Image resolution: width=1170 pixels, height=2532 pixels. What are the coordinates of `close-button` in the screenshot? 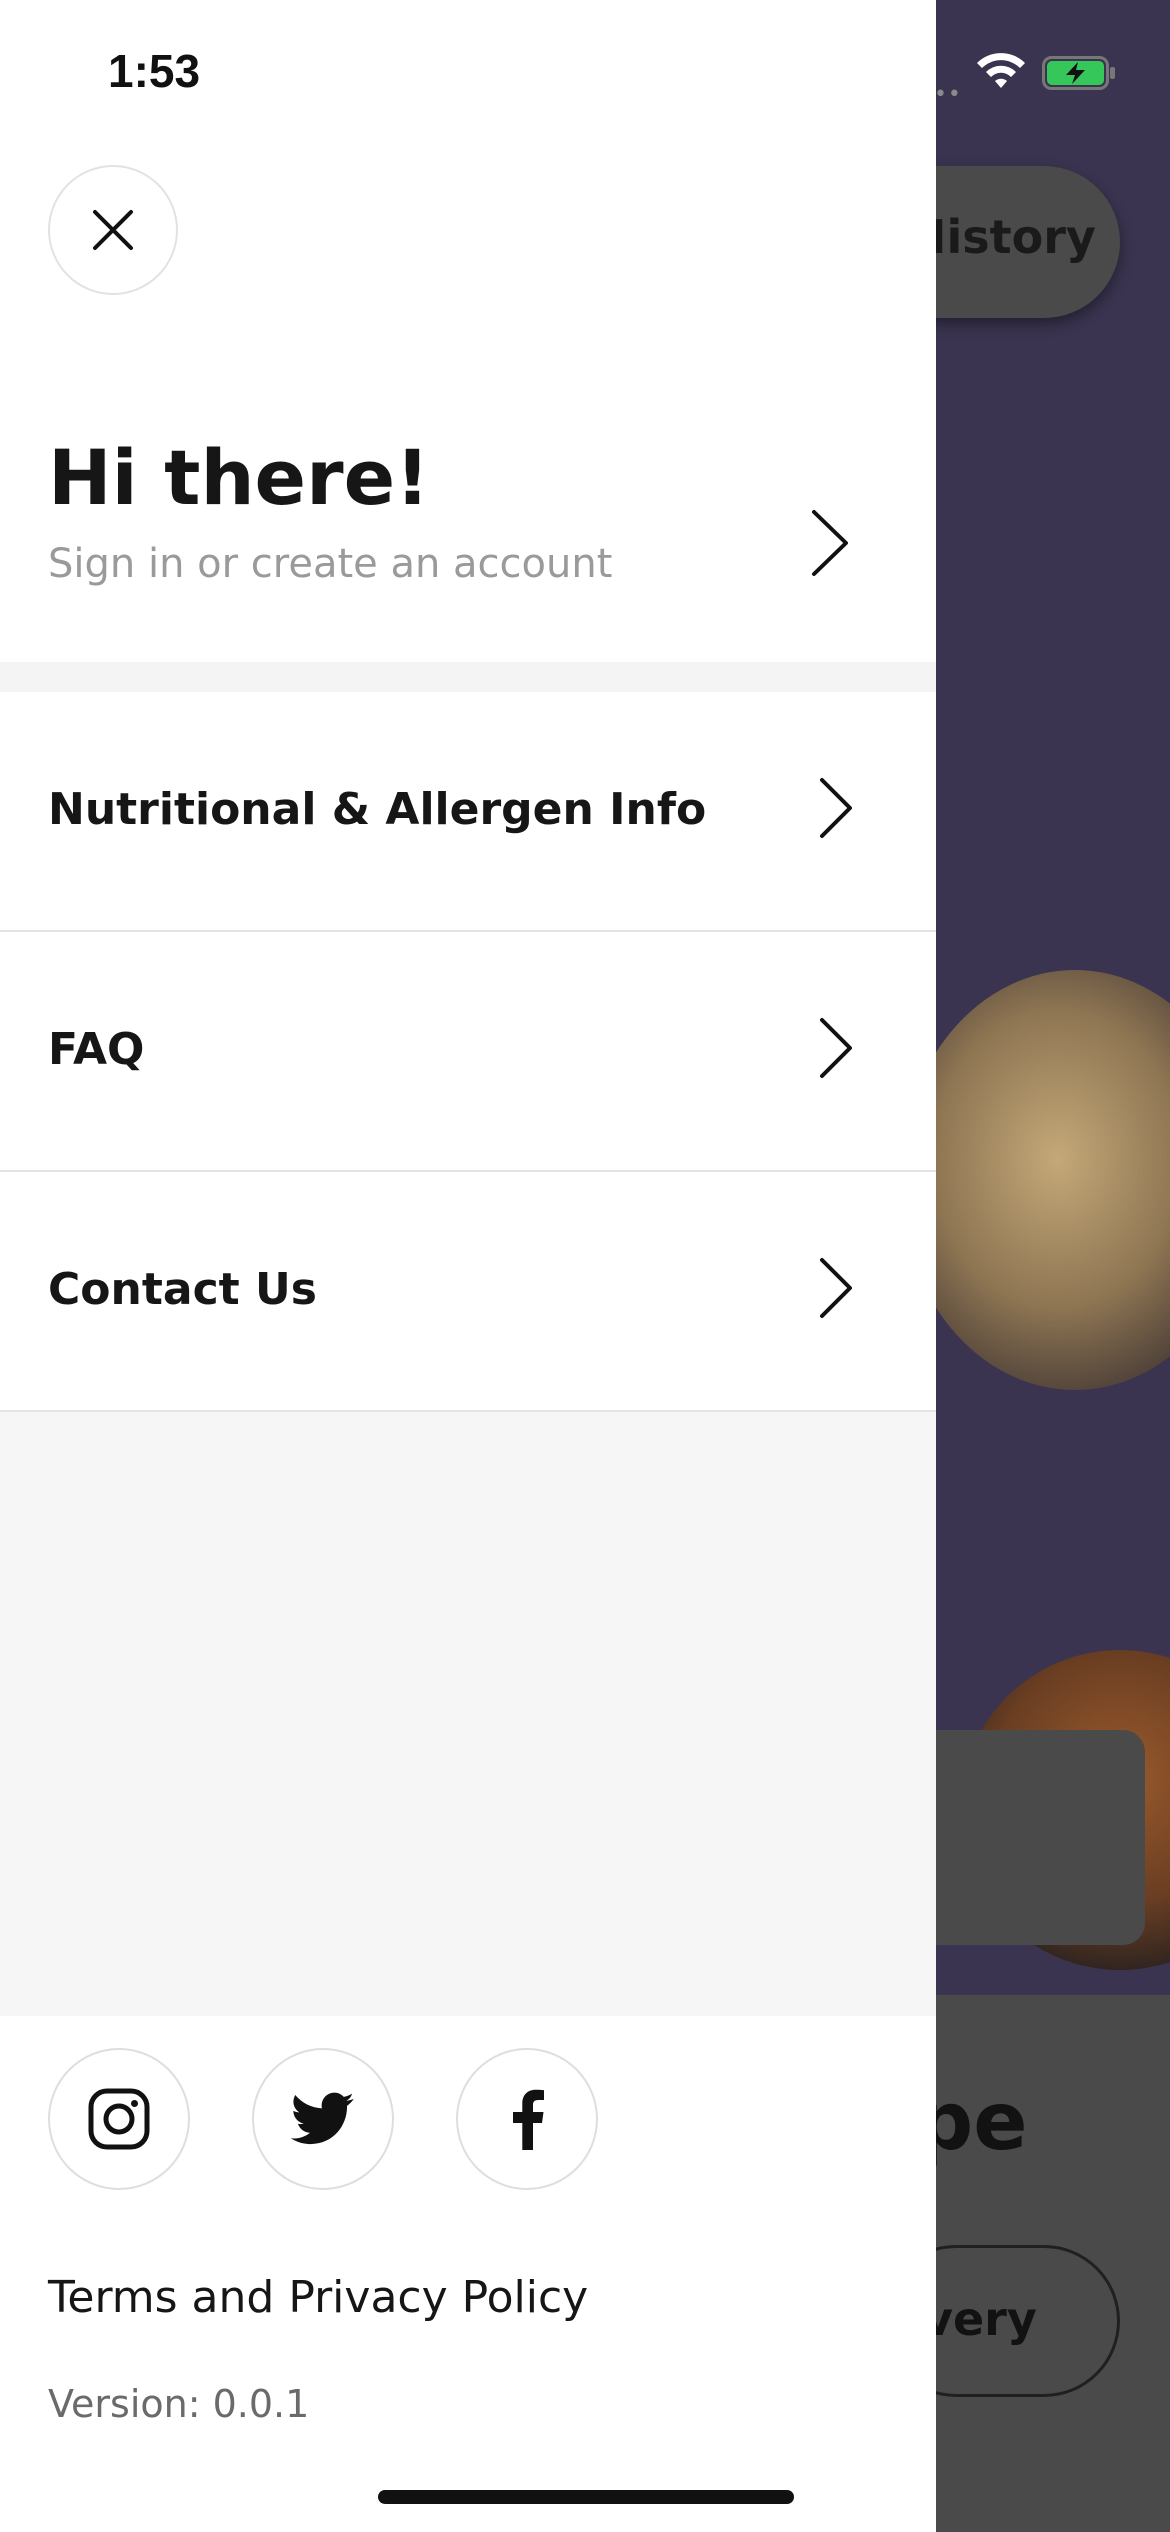 It's located at (113, 230).